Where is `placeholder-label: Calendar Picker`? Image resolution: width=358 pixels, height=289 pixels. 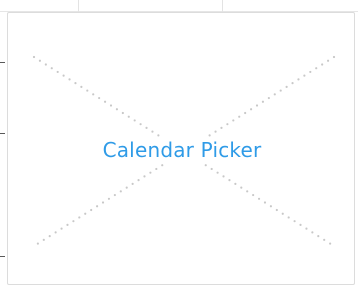
placeholder-label: Calendar Picker is located at coordinates (182, 150).